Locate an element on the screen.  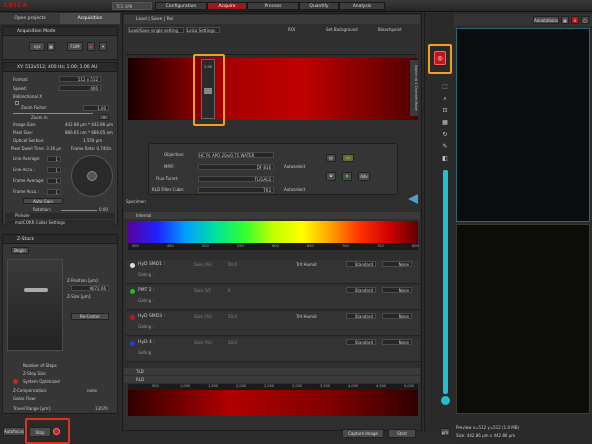
system-selector: TCS SP8 is located at coordinates (132, 6).